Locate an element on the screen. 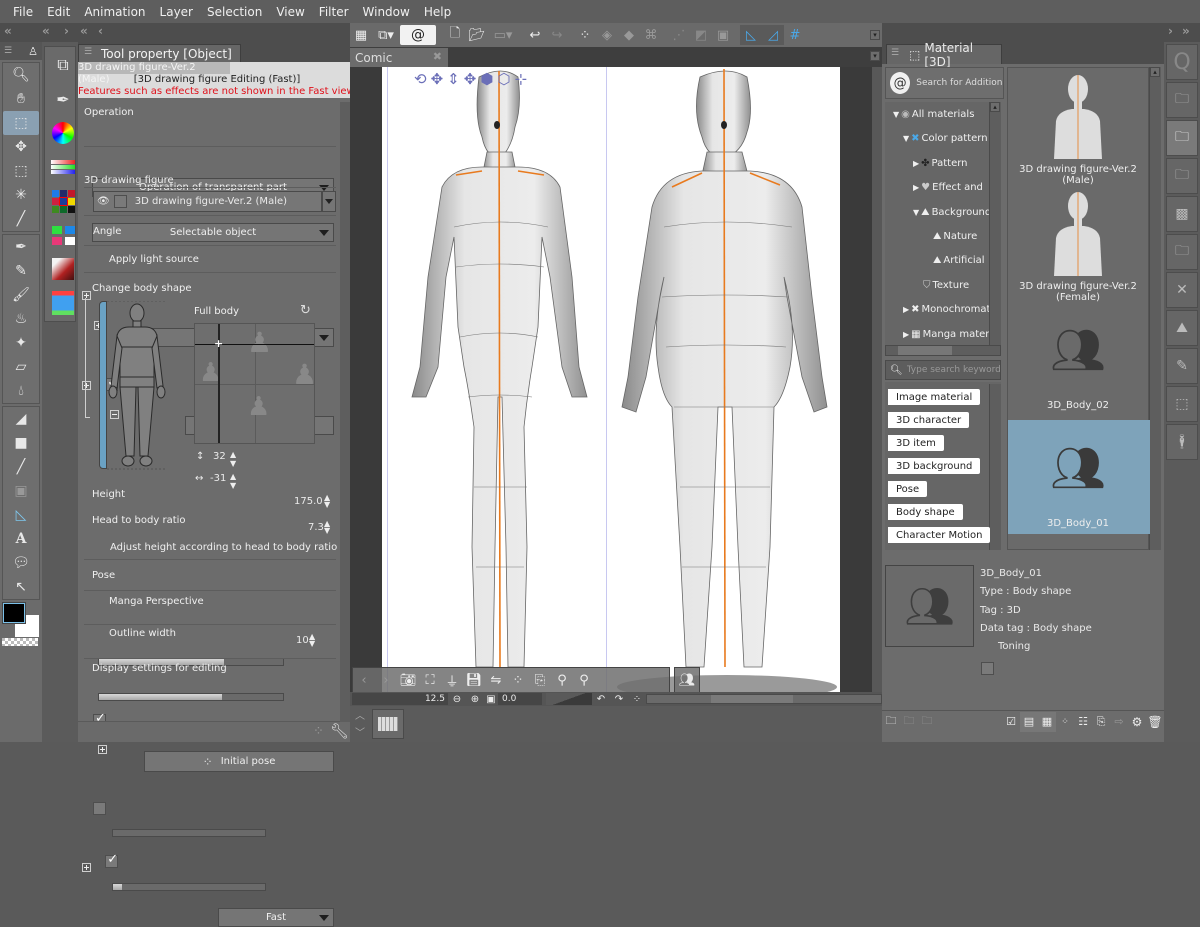 The width and height of the screenshot is (1200, 927). material-item: 👥︎ 3D_Body_01 is located at coordinates (1079, 477).